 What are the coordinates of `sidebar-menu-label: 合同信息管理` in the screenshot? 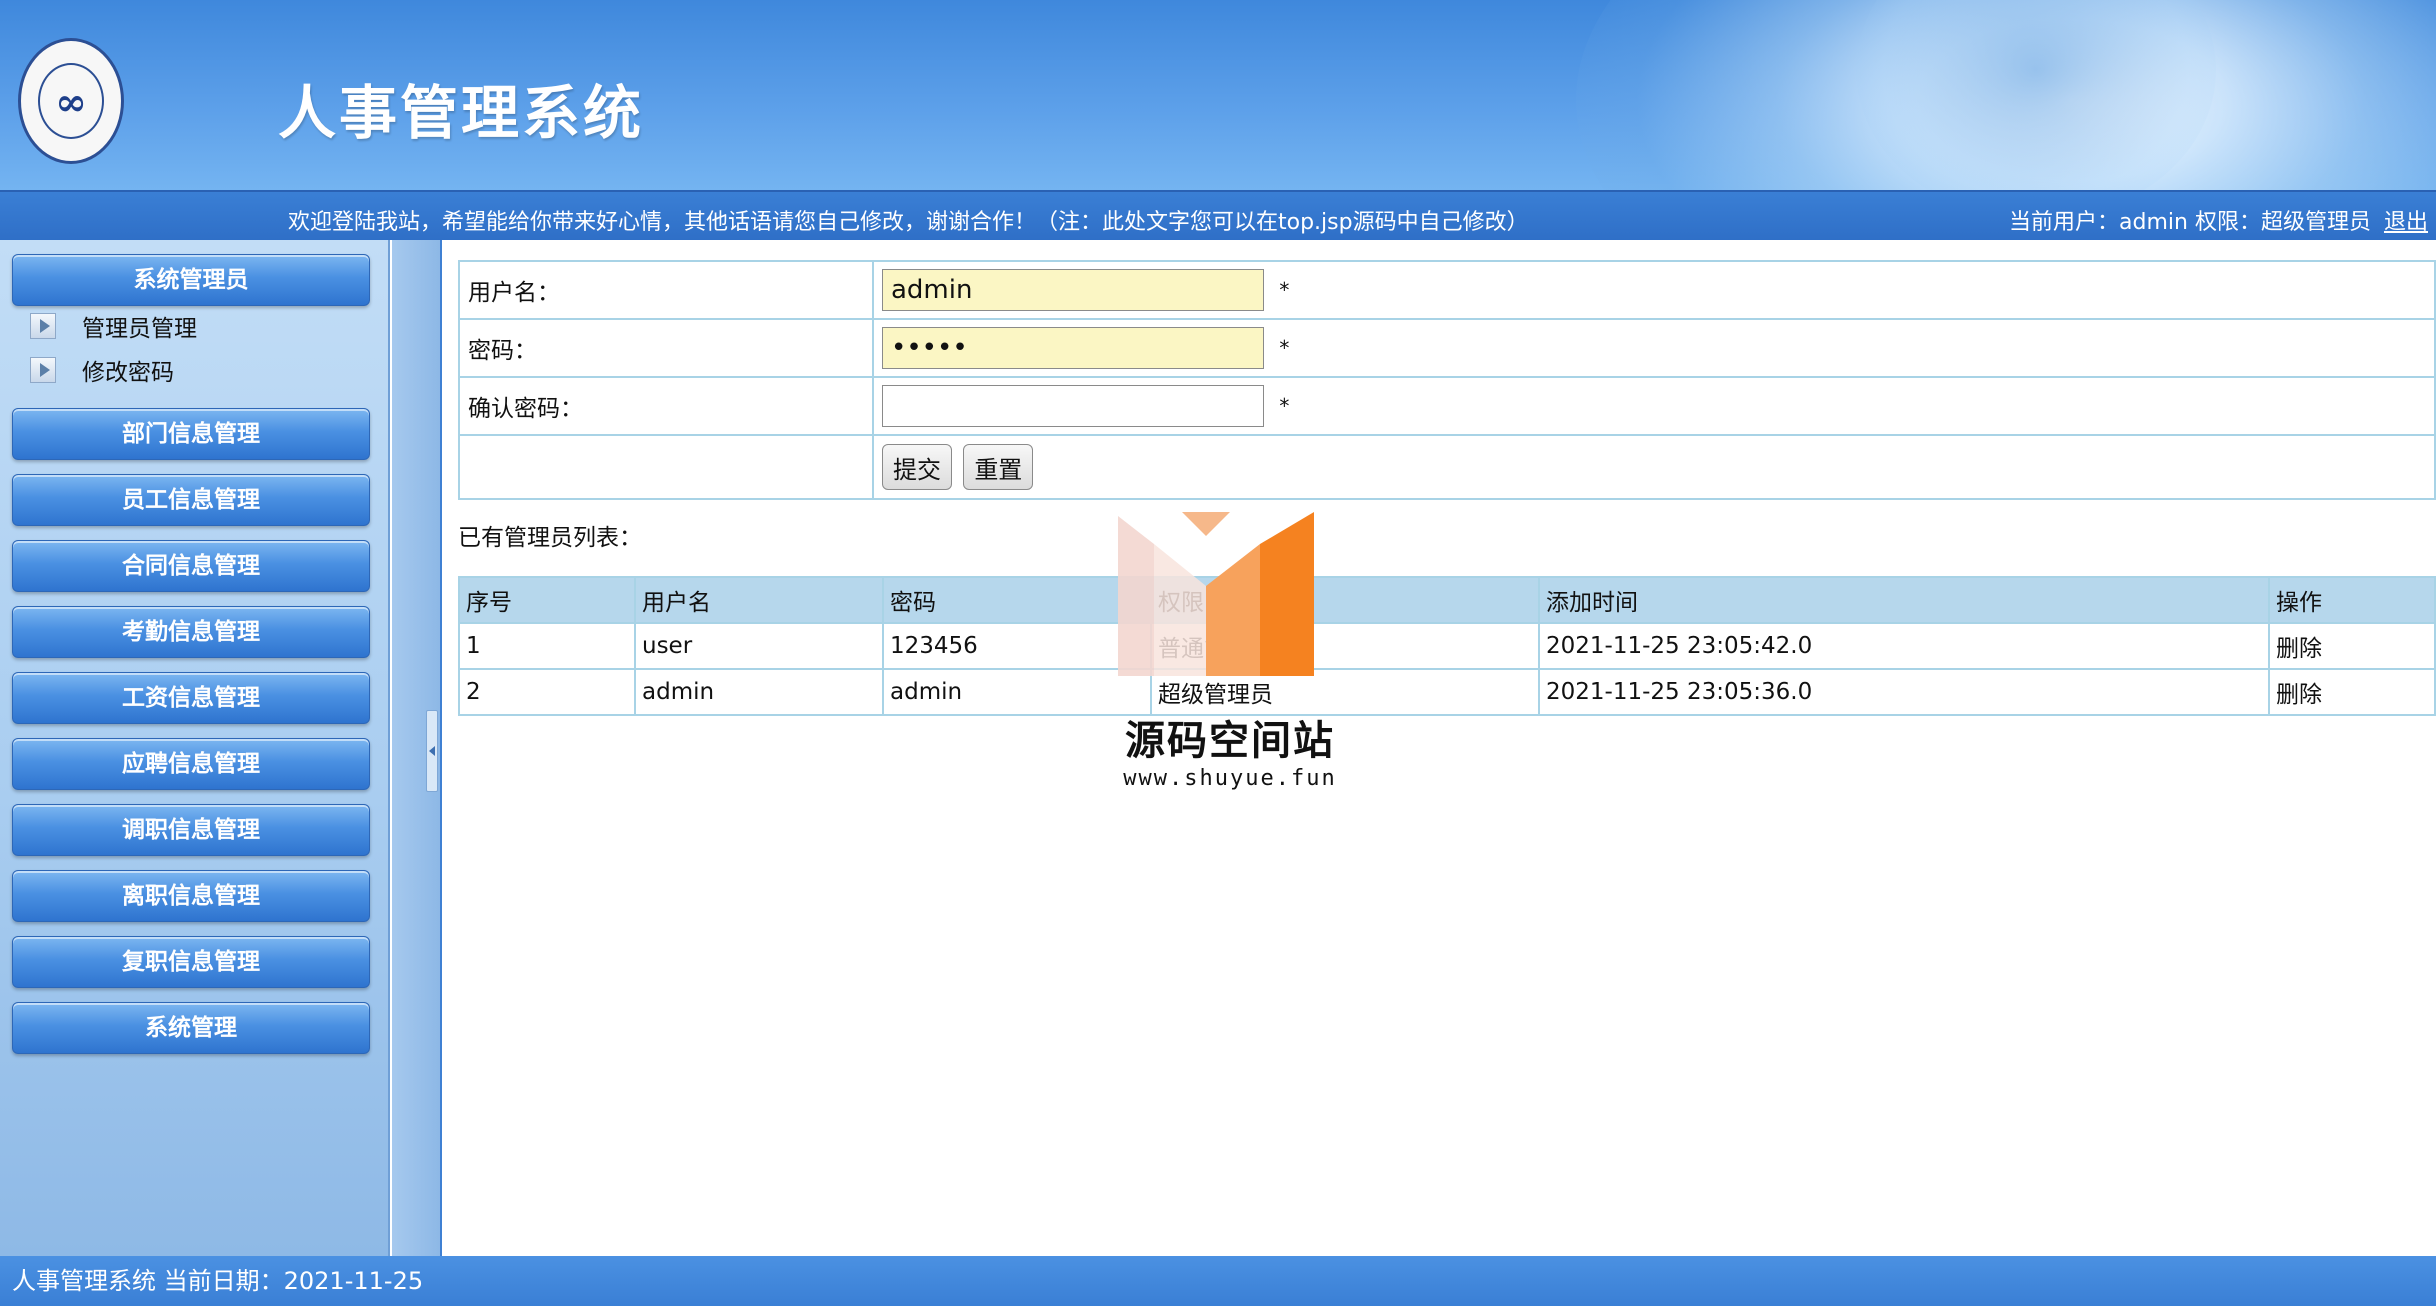 It's located at (191, 566).